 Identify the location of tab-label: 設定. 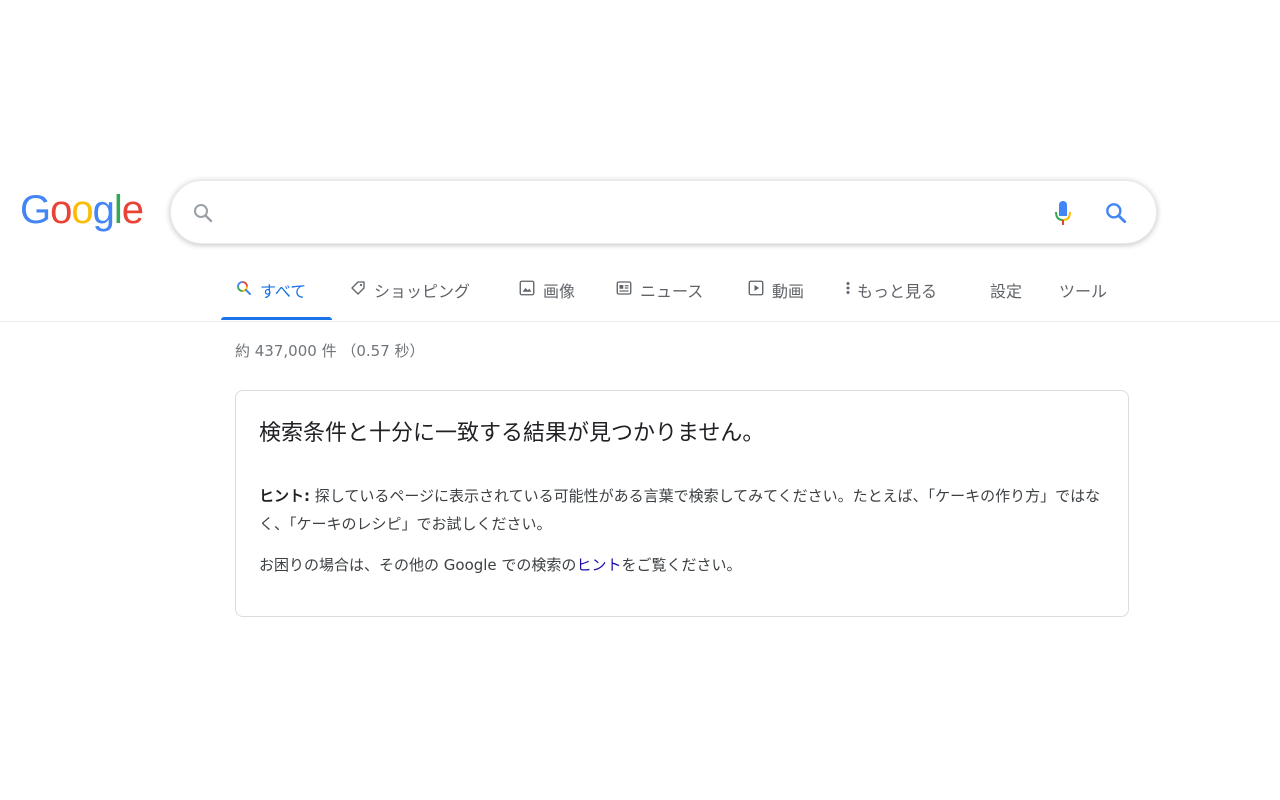
(1006, 291).